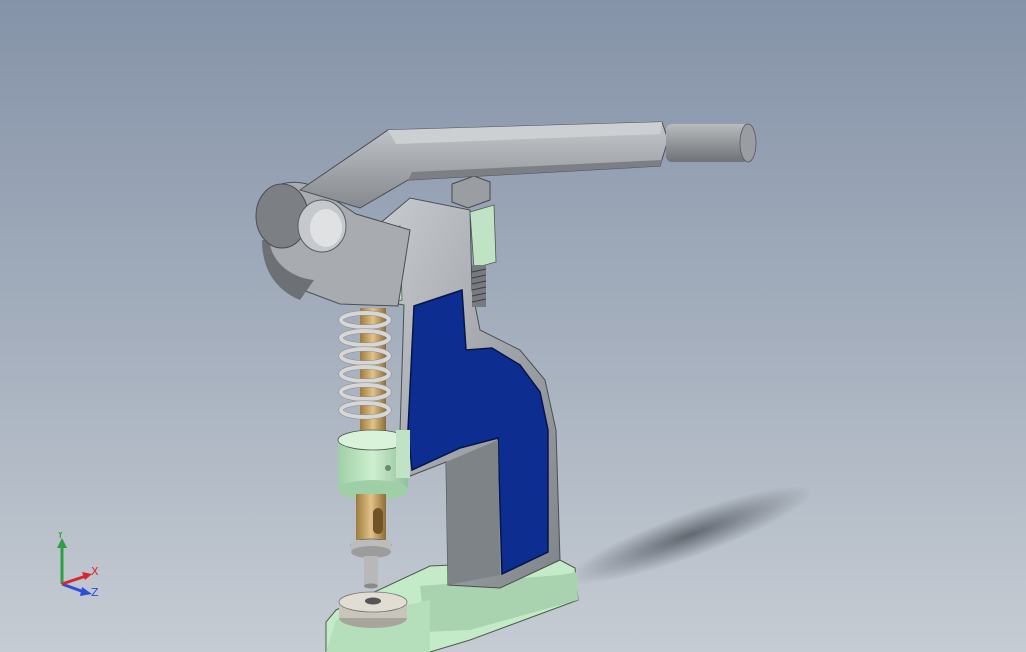 The width and height of the screenshot is (1026, 652). What do you see at coordinates (333, 244) in the screenshot?
I see `handle-hub` at bounding box center [333, 244].